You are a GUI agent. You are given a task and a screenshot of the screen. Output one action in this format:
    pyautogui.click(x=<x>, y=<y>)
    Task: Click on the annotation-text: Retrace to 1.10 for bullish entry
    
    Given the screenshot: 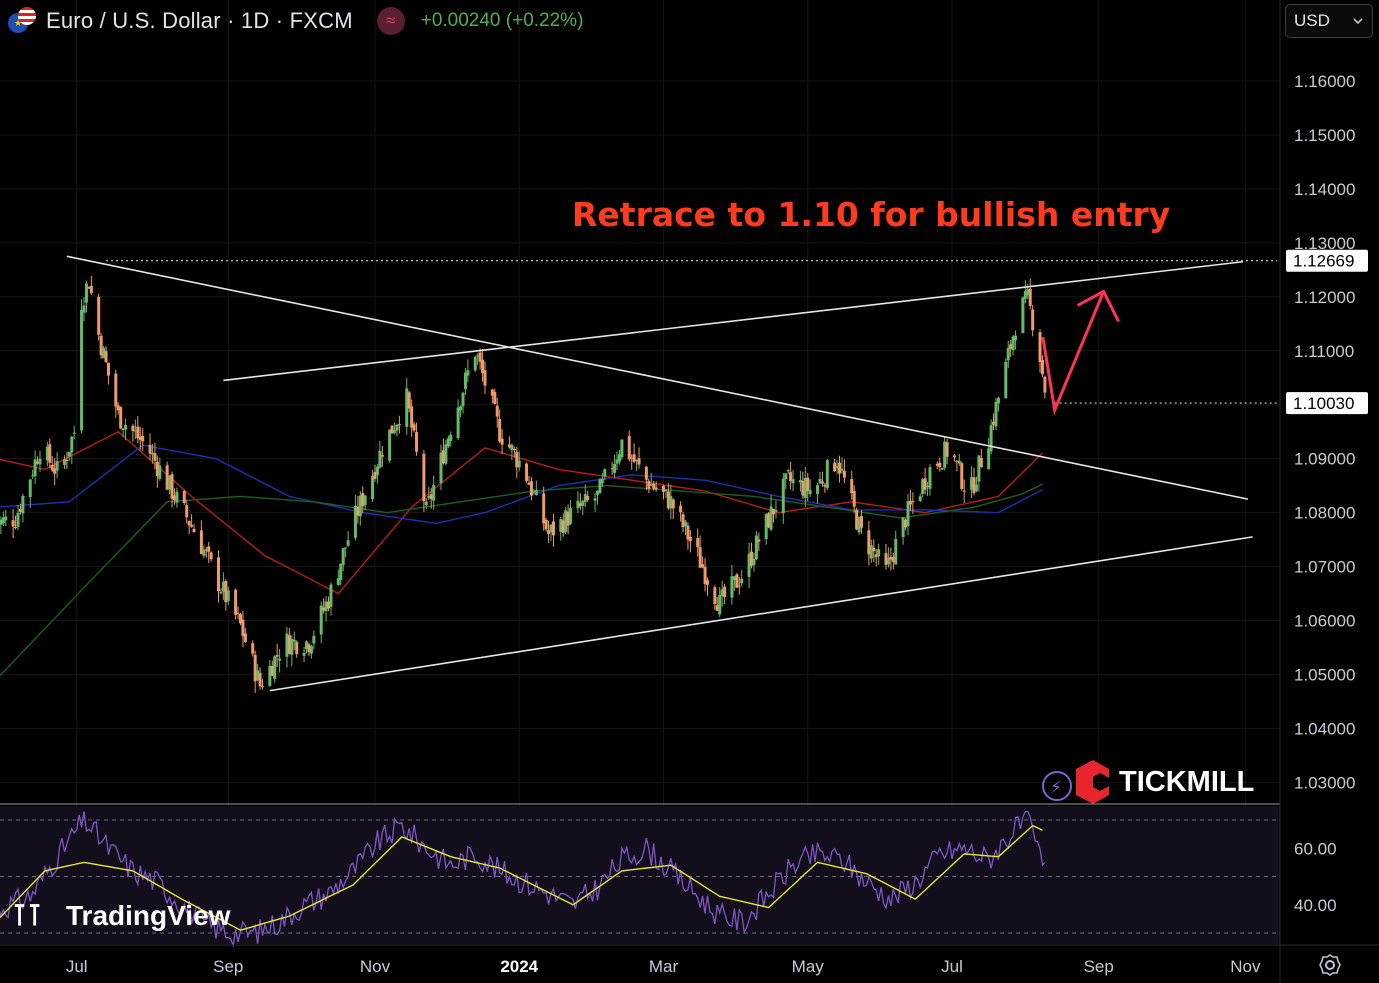 What is the action you would take?
    pyautogui.click(x=871, y=214)
    